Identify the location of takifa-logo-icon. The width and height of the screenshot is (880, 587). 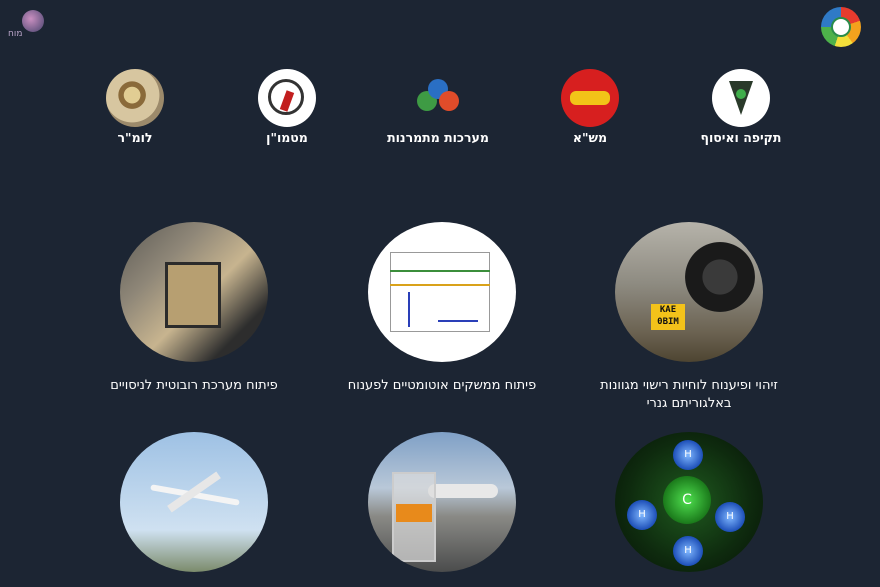
(741, 98).